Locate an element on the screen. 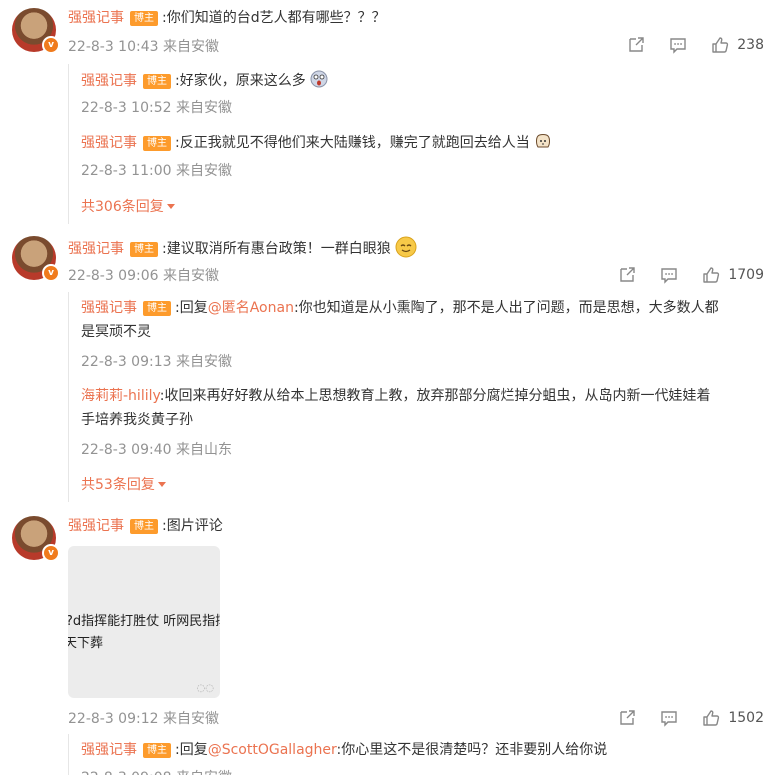 Image resolution: width=778 pixels, height=775 pixels. view-more-replies-link: 共53条回复 is located at coordinates (123, 484).